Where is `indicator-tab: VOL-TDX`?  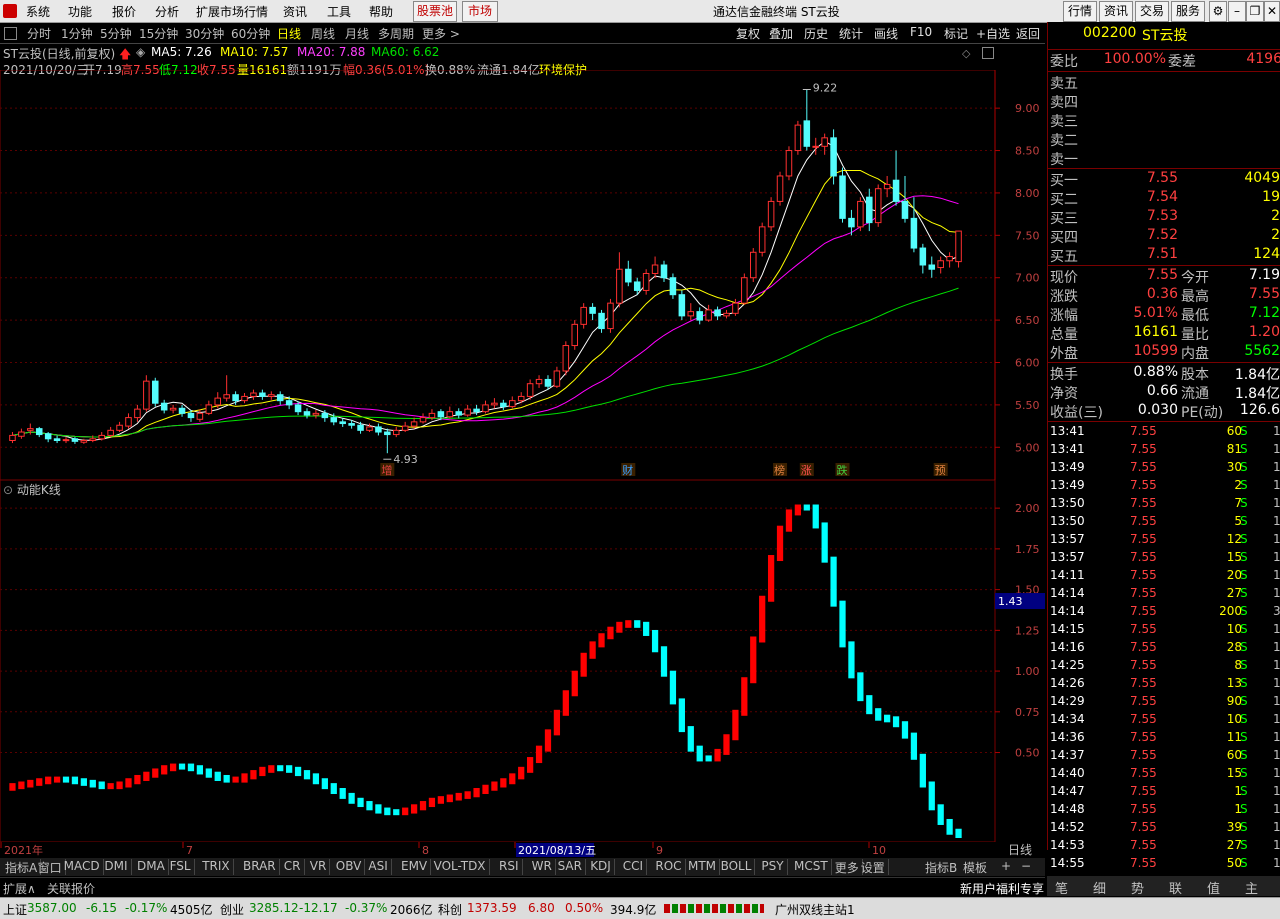
indicator-tab: VOL-TDX is located at coordinates (460, 867).